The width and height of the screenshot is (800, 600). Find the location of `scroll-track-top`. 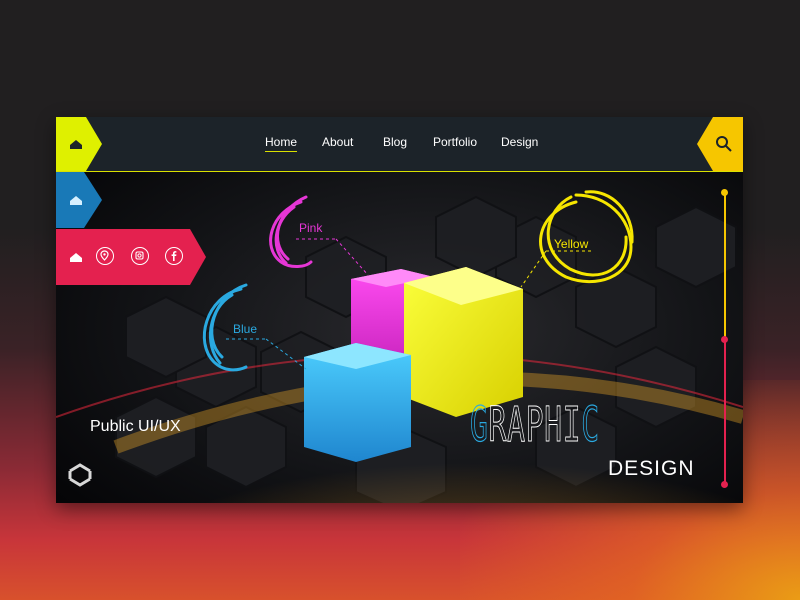

scroll-track-top is located at coordinates (725, 266).